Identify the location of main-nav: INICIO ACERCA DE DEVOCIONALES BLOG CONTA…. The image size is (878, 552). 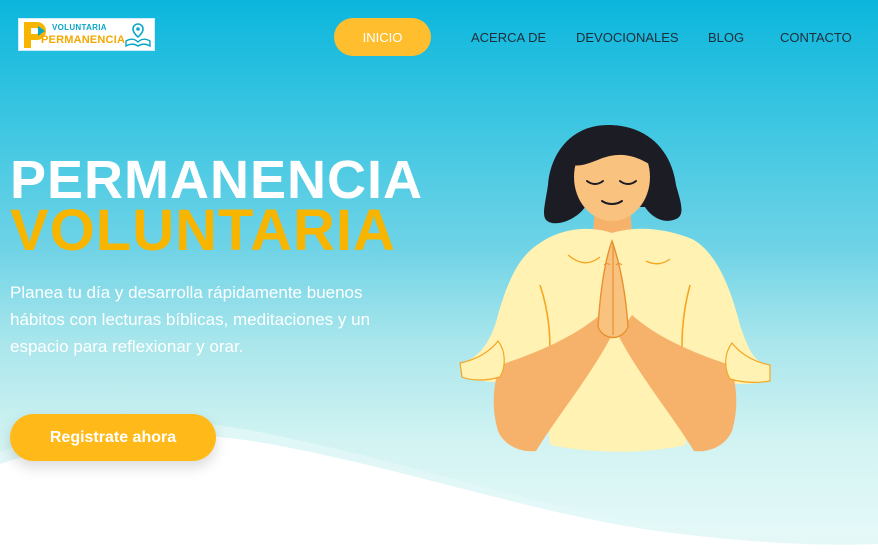
(606, 37).